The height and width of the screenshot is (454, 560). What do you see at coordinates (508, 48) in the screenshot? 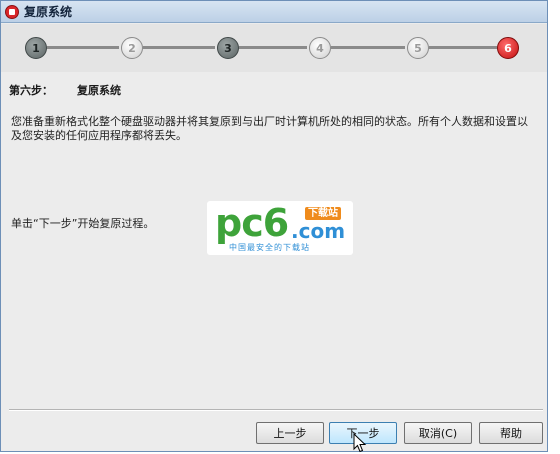
I see `step-6-indicator: 6` at bounding box center [508, 48].